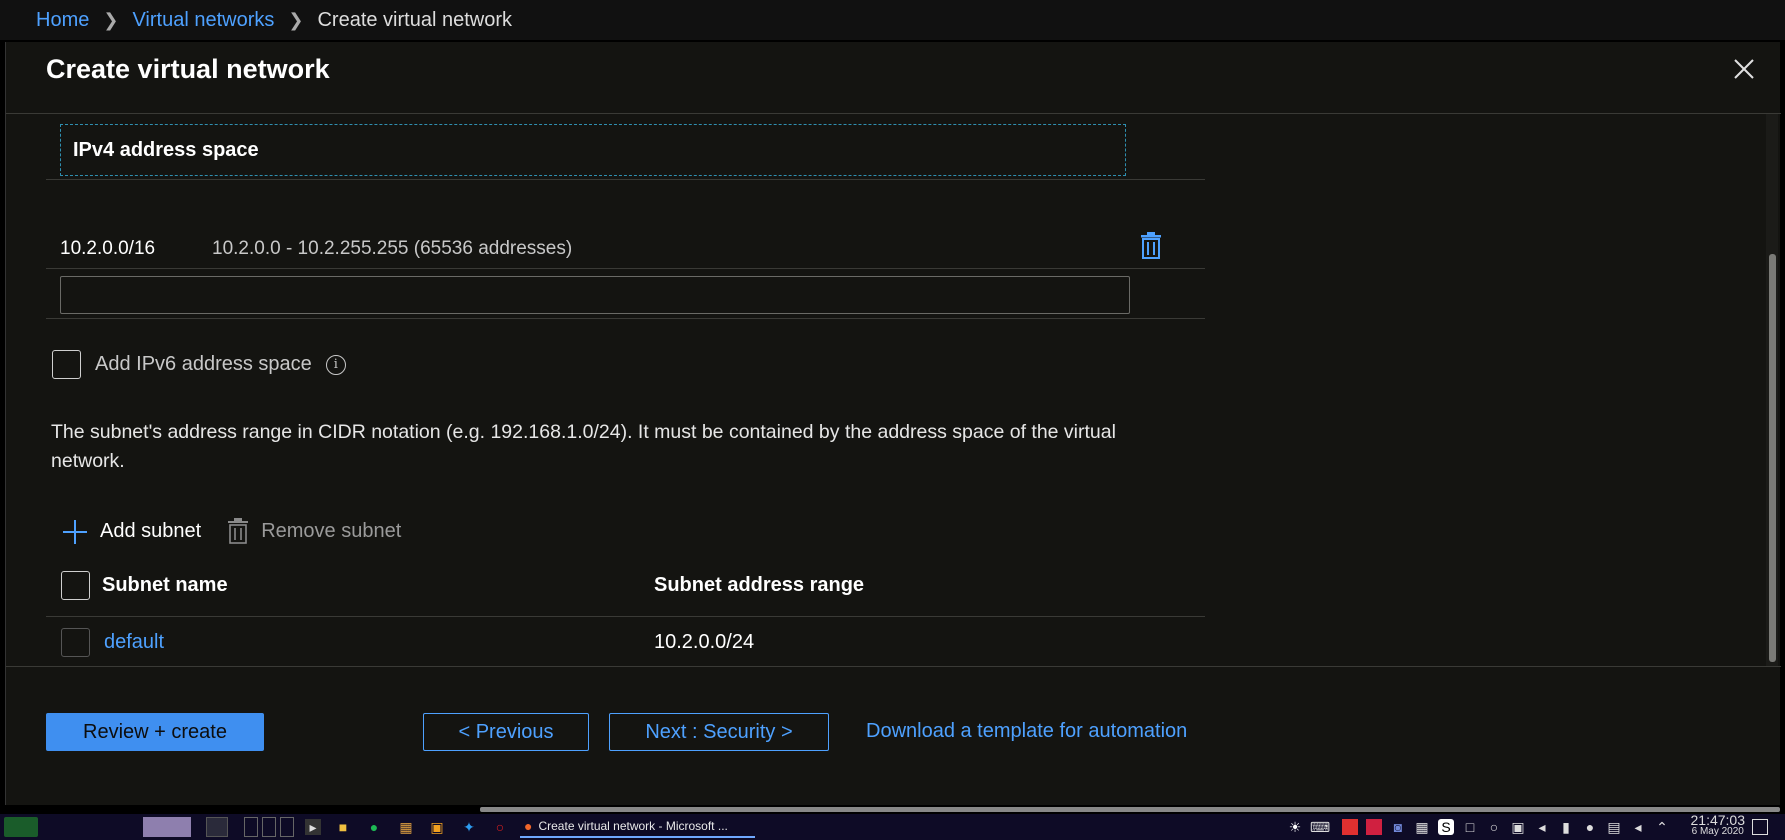 This screenshot has width=1785, height=840. I want to click on close-icon, so click(1744, 69).